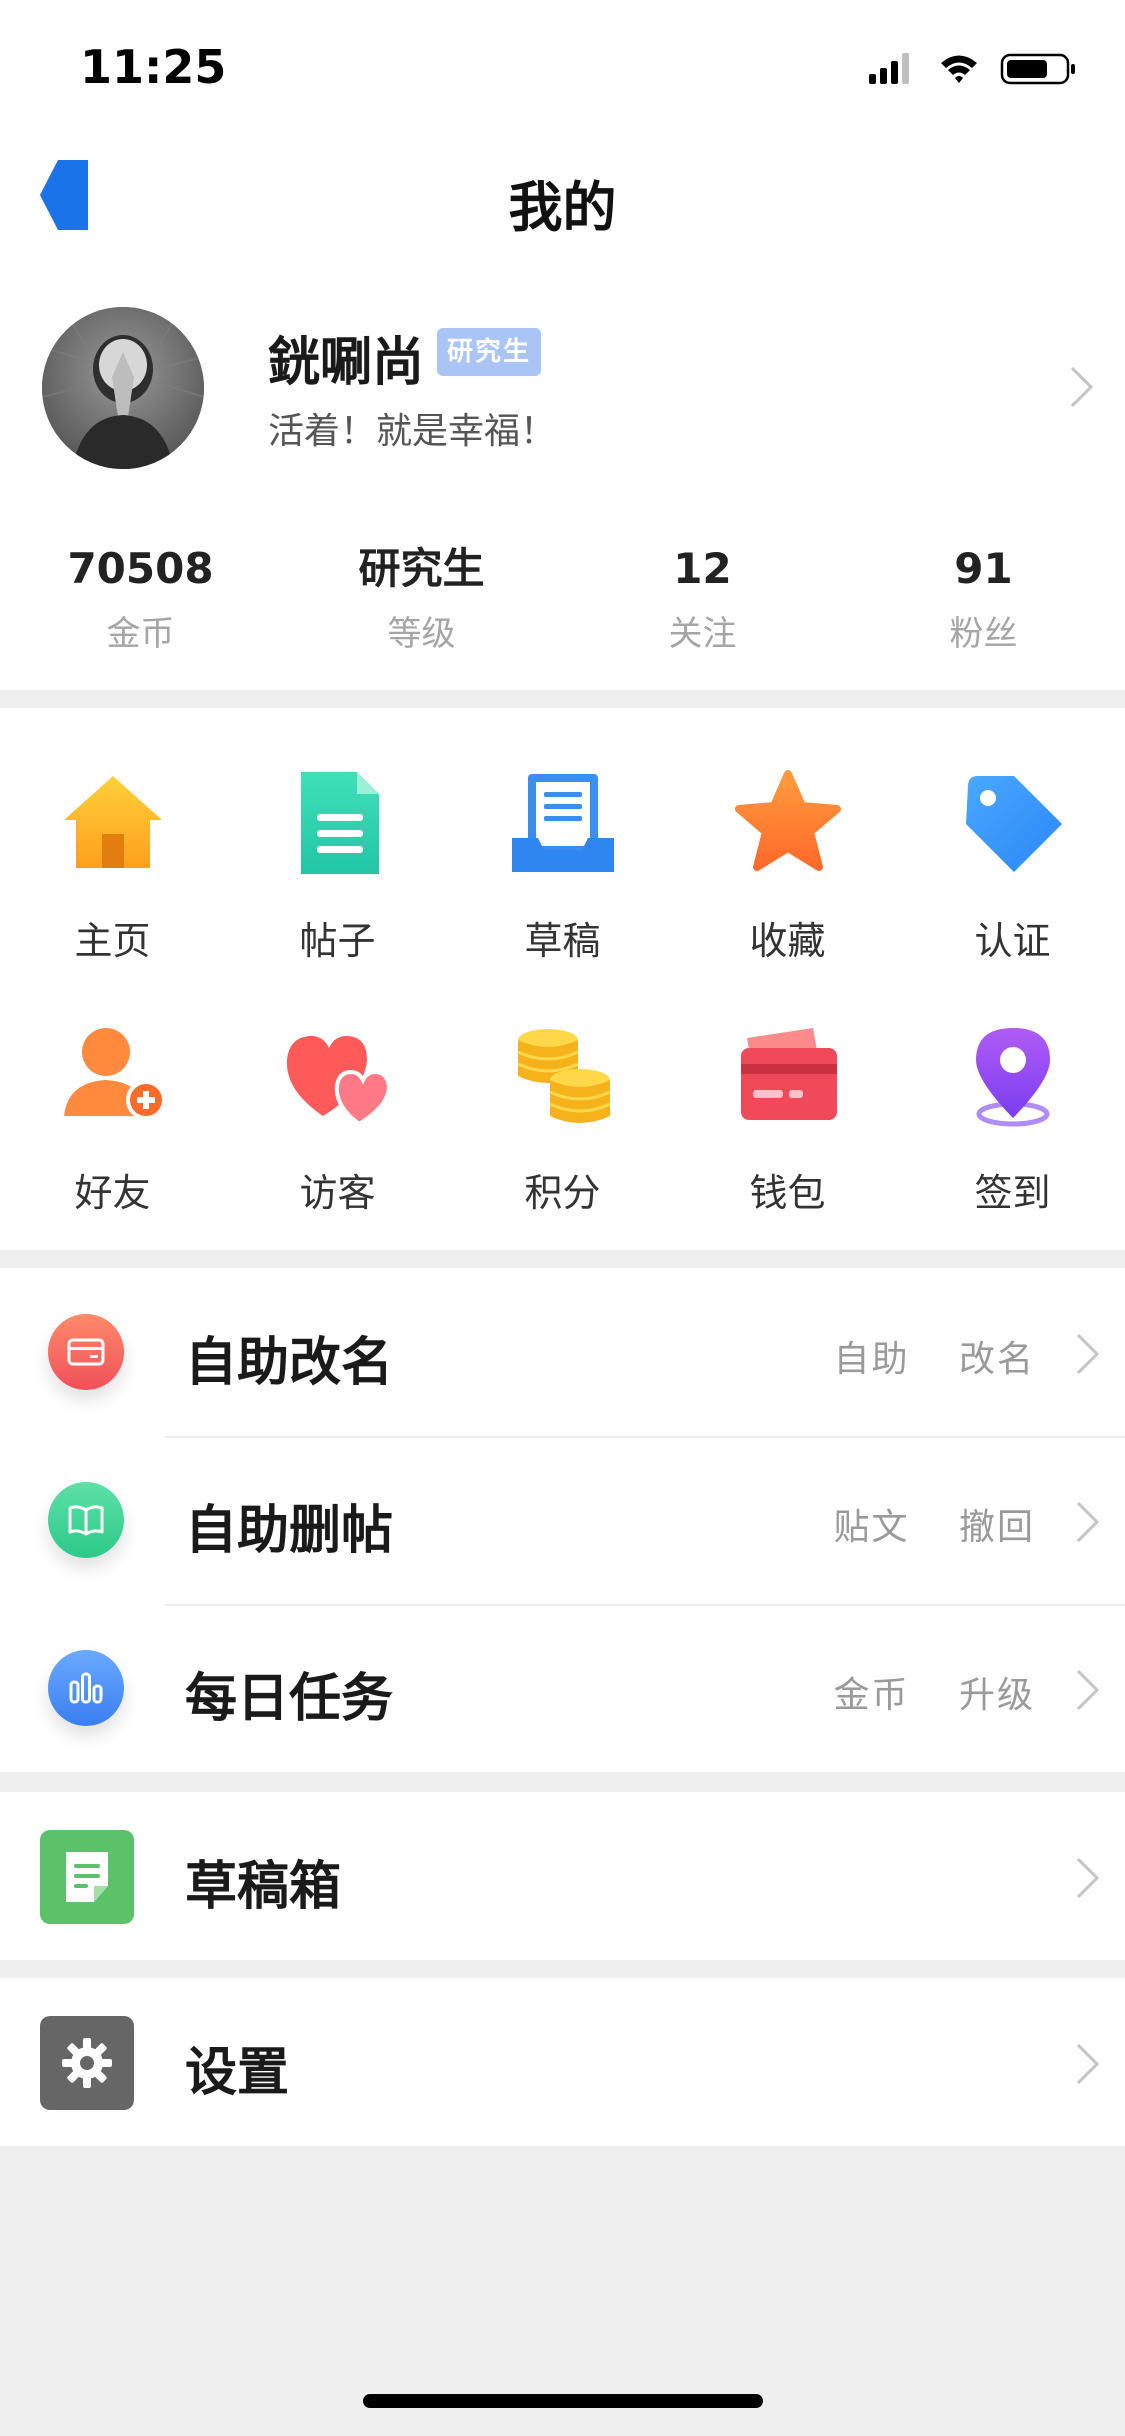 The height and width of the screenshot is (2436, 1125). I want to click on star-icon, so click(788, 820).